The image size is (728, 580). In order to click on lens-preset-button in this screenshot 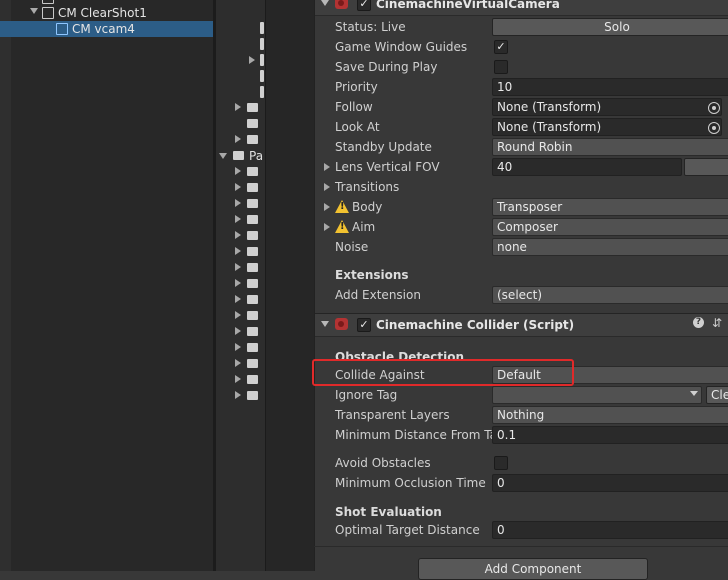, I will do `click(706, 167)`.